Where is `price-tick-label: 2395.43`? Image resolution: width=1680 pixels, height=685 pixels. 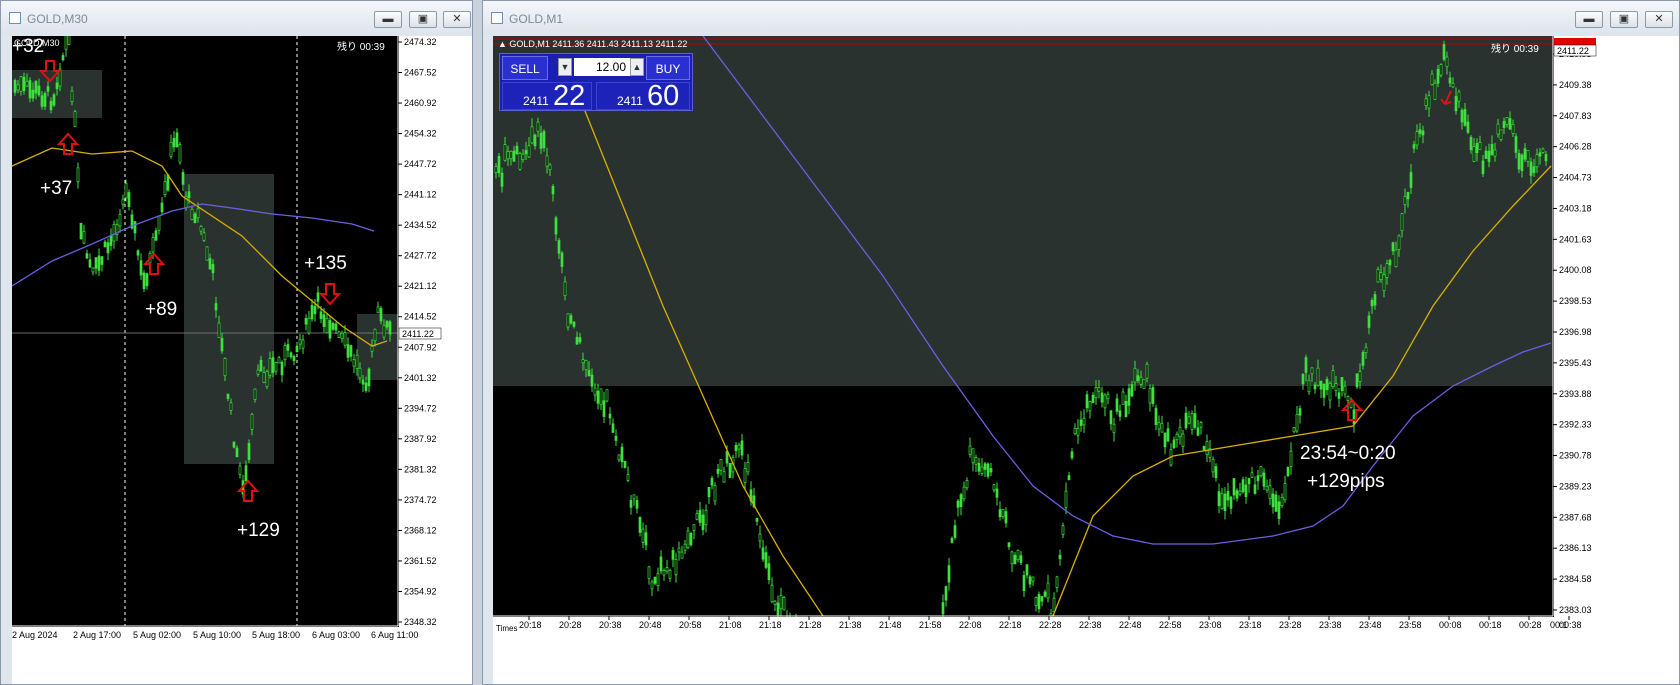
price-tick-label: 2395.43 is located at coordinates (1575, 363).